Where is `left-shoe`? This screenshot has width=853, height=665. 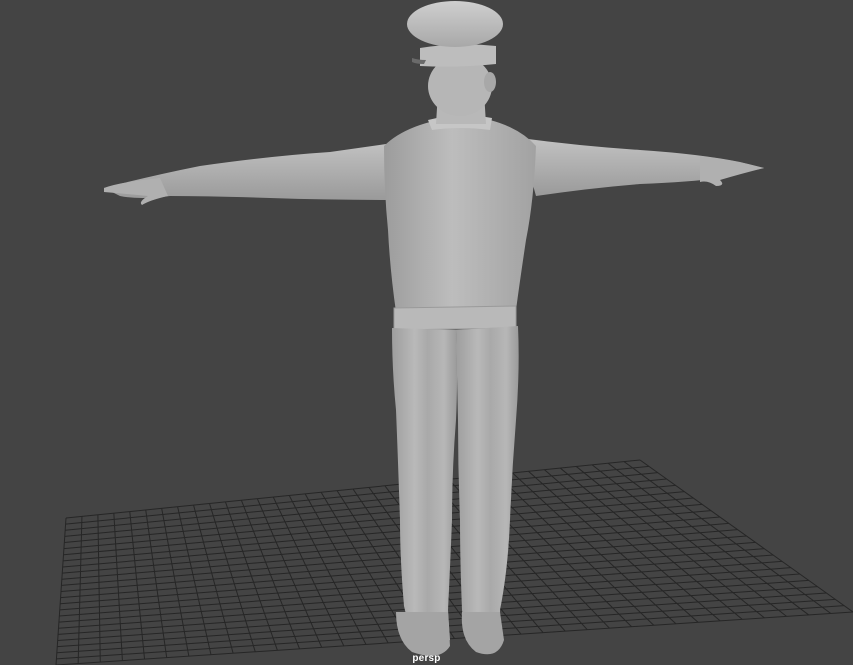 left-shoe is located at coordinates (423, 634).